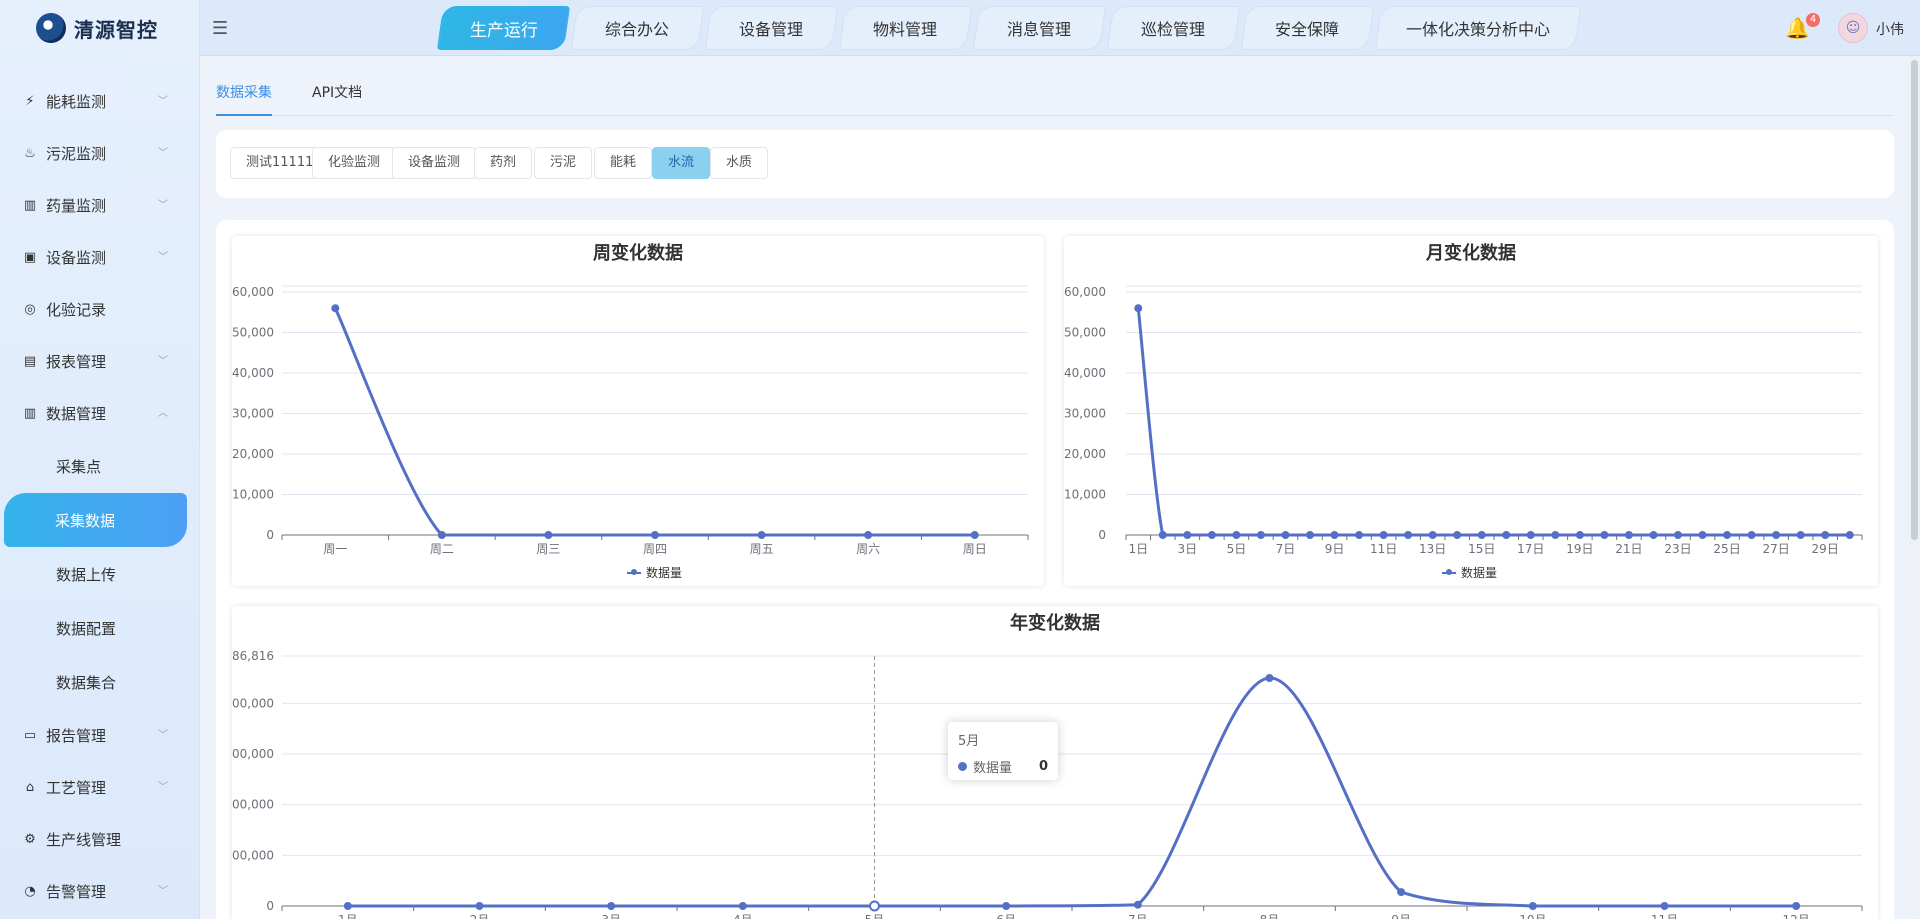 The width and height of the screenshot is (1920, 919). Describe the element at coordinates (1890, 29) in the screenshot. I see `username: 小伟` at that location.